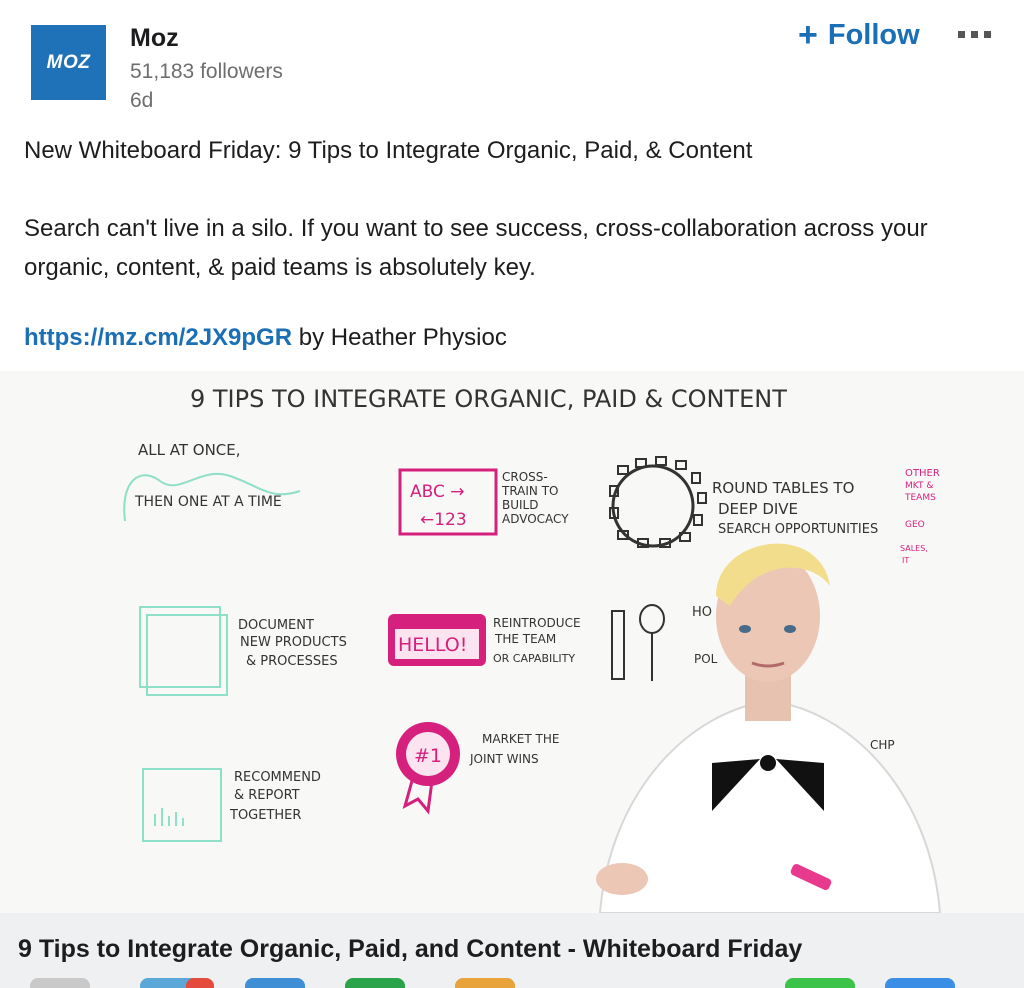  I want to click on post-header: MOZ Moz 51,183 followers 6d + Follow, so click(512, 60).